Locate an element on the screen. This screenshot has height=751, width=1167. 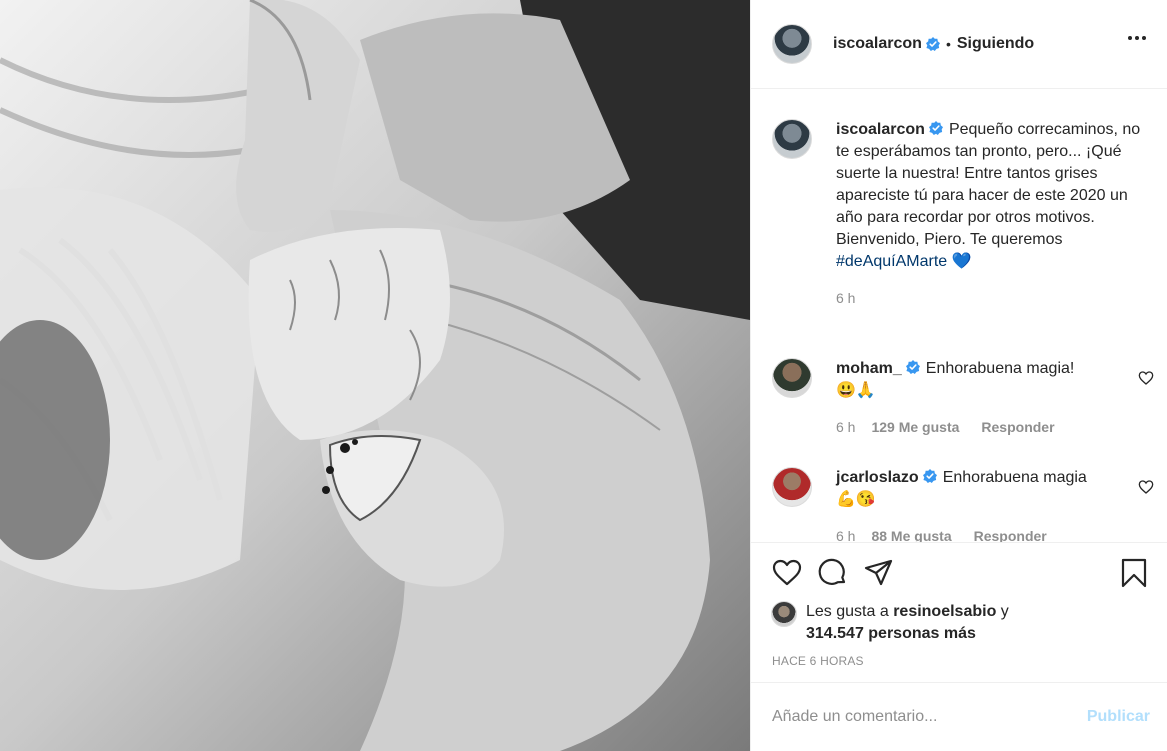
liker-avatar is located at coordinates (784, 614).